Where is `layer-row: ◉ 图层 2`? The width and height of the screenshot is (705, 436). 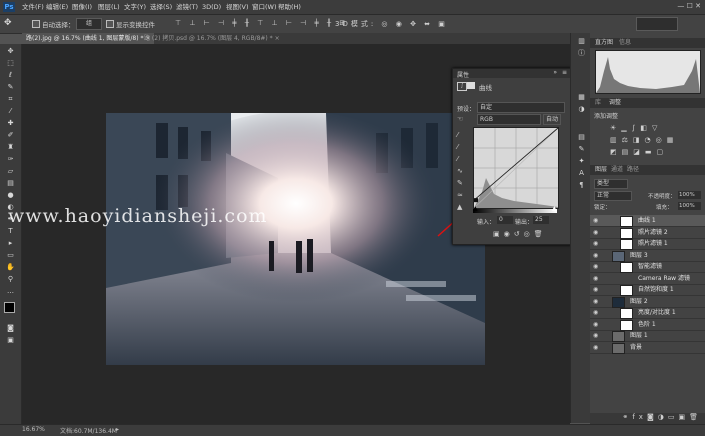
layer-row: ◉ 图层 2 is located at coordinates (647, 302).